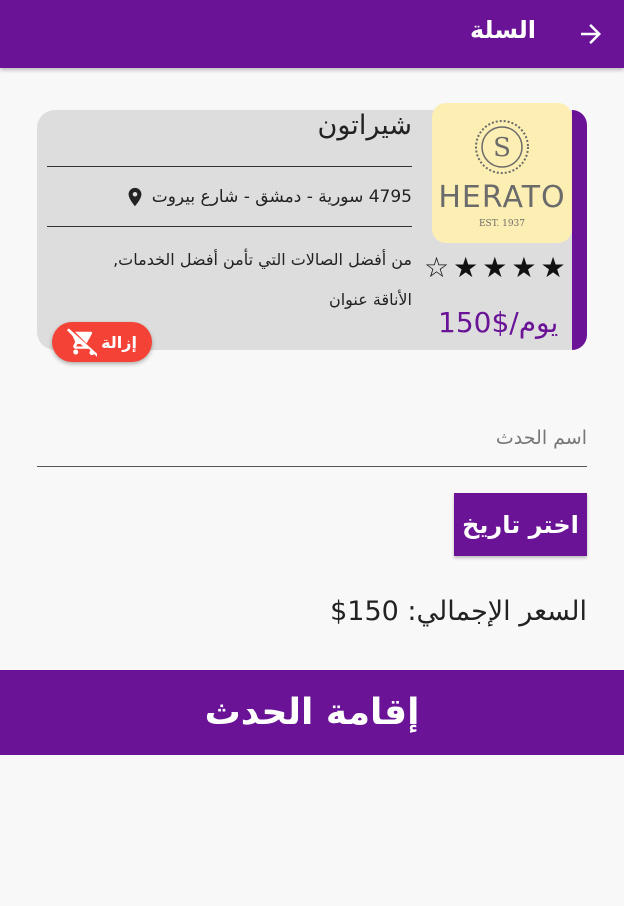 This screenshot has height=906, width=624. Describe the element at coordinates (82, 342) in the screenshot. I see `remove-cart-icon` at that location.